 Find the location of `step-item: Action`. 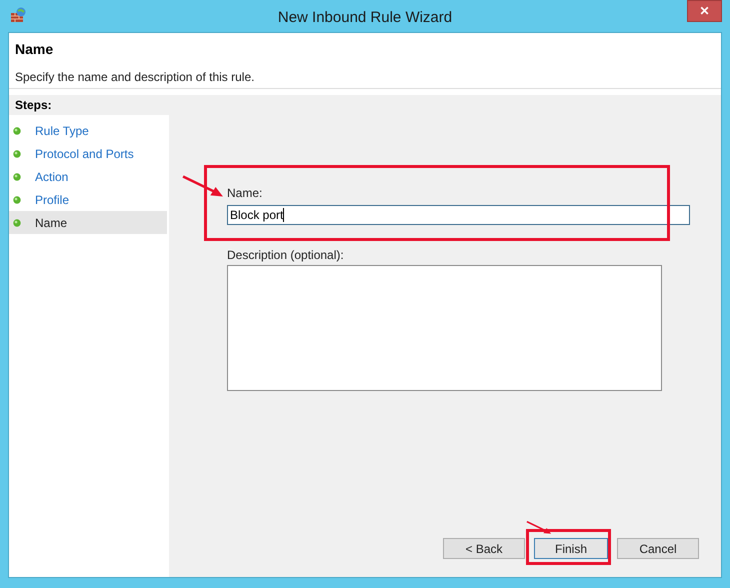

step-item: Action is located at coordinates (88, 176).